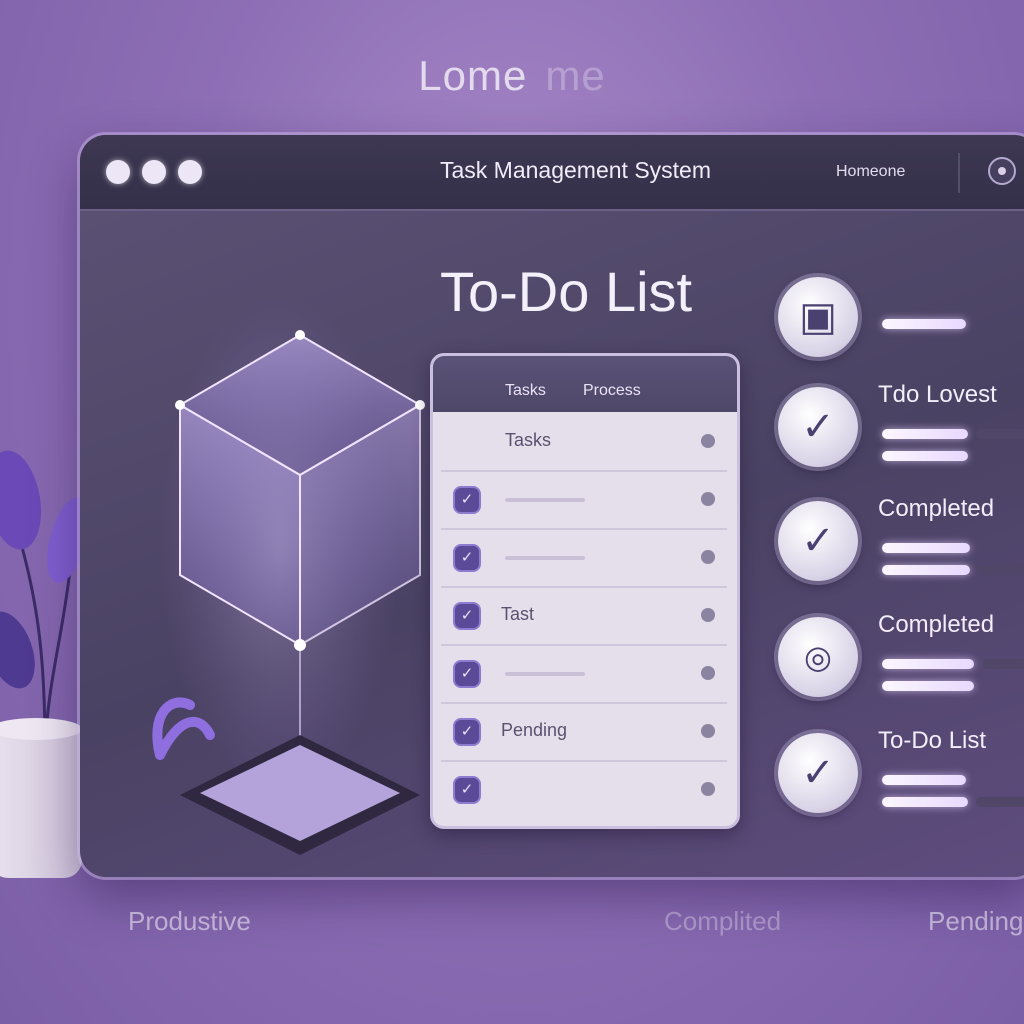 The width and height of the screenshot is (1024, 1024). Describe the element at coordinates (584, 443) in the screenshot. I see `list-item: Tasks` at that location.